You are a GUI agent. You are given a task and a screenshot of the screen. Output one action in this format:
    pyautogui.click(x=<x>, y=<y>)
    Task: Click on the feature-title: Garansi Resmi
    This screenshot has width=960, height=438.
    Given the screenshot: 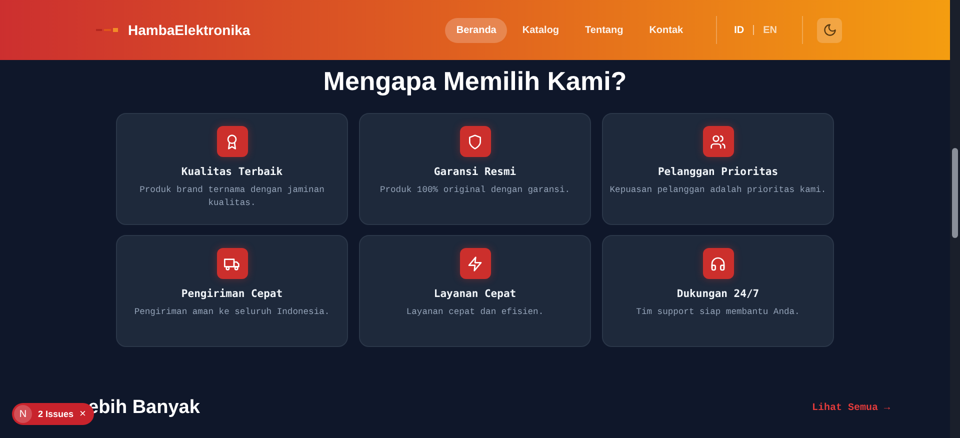 What is the action you would take?
    pyautogui.click(x=475, y=172)
    